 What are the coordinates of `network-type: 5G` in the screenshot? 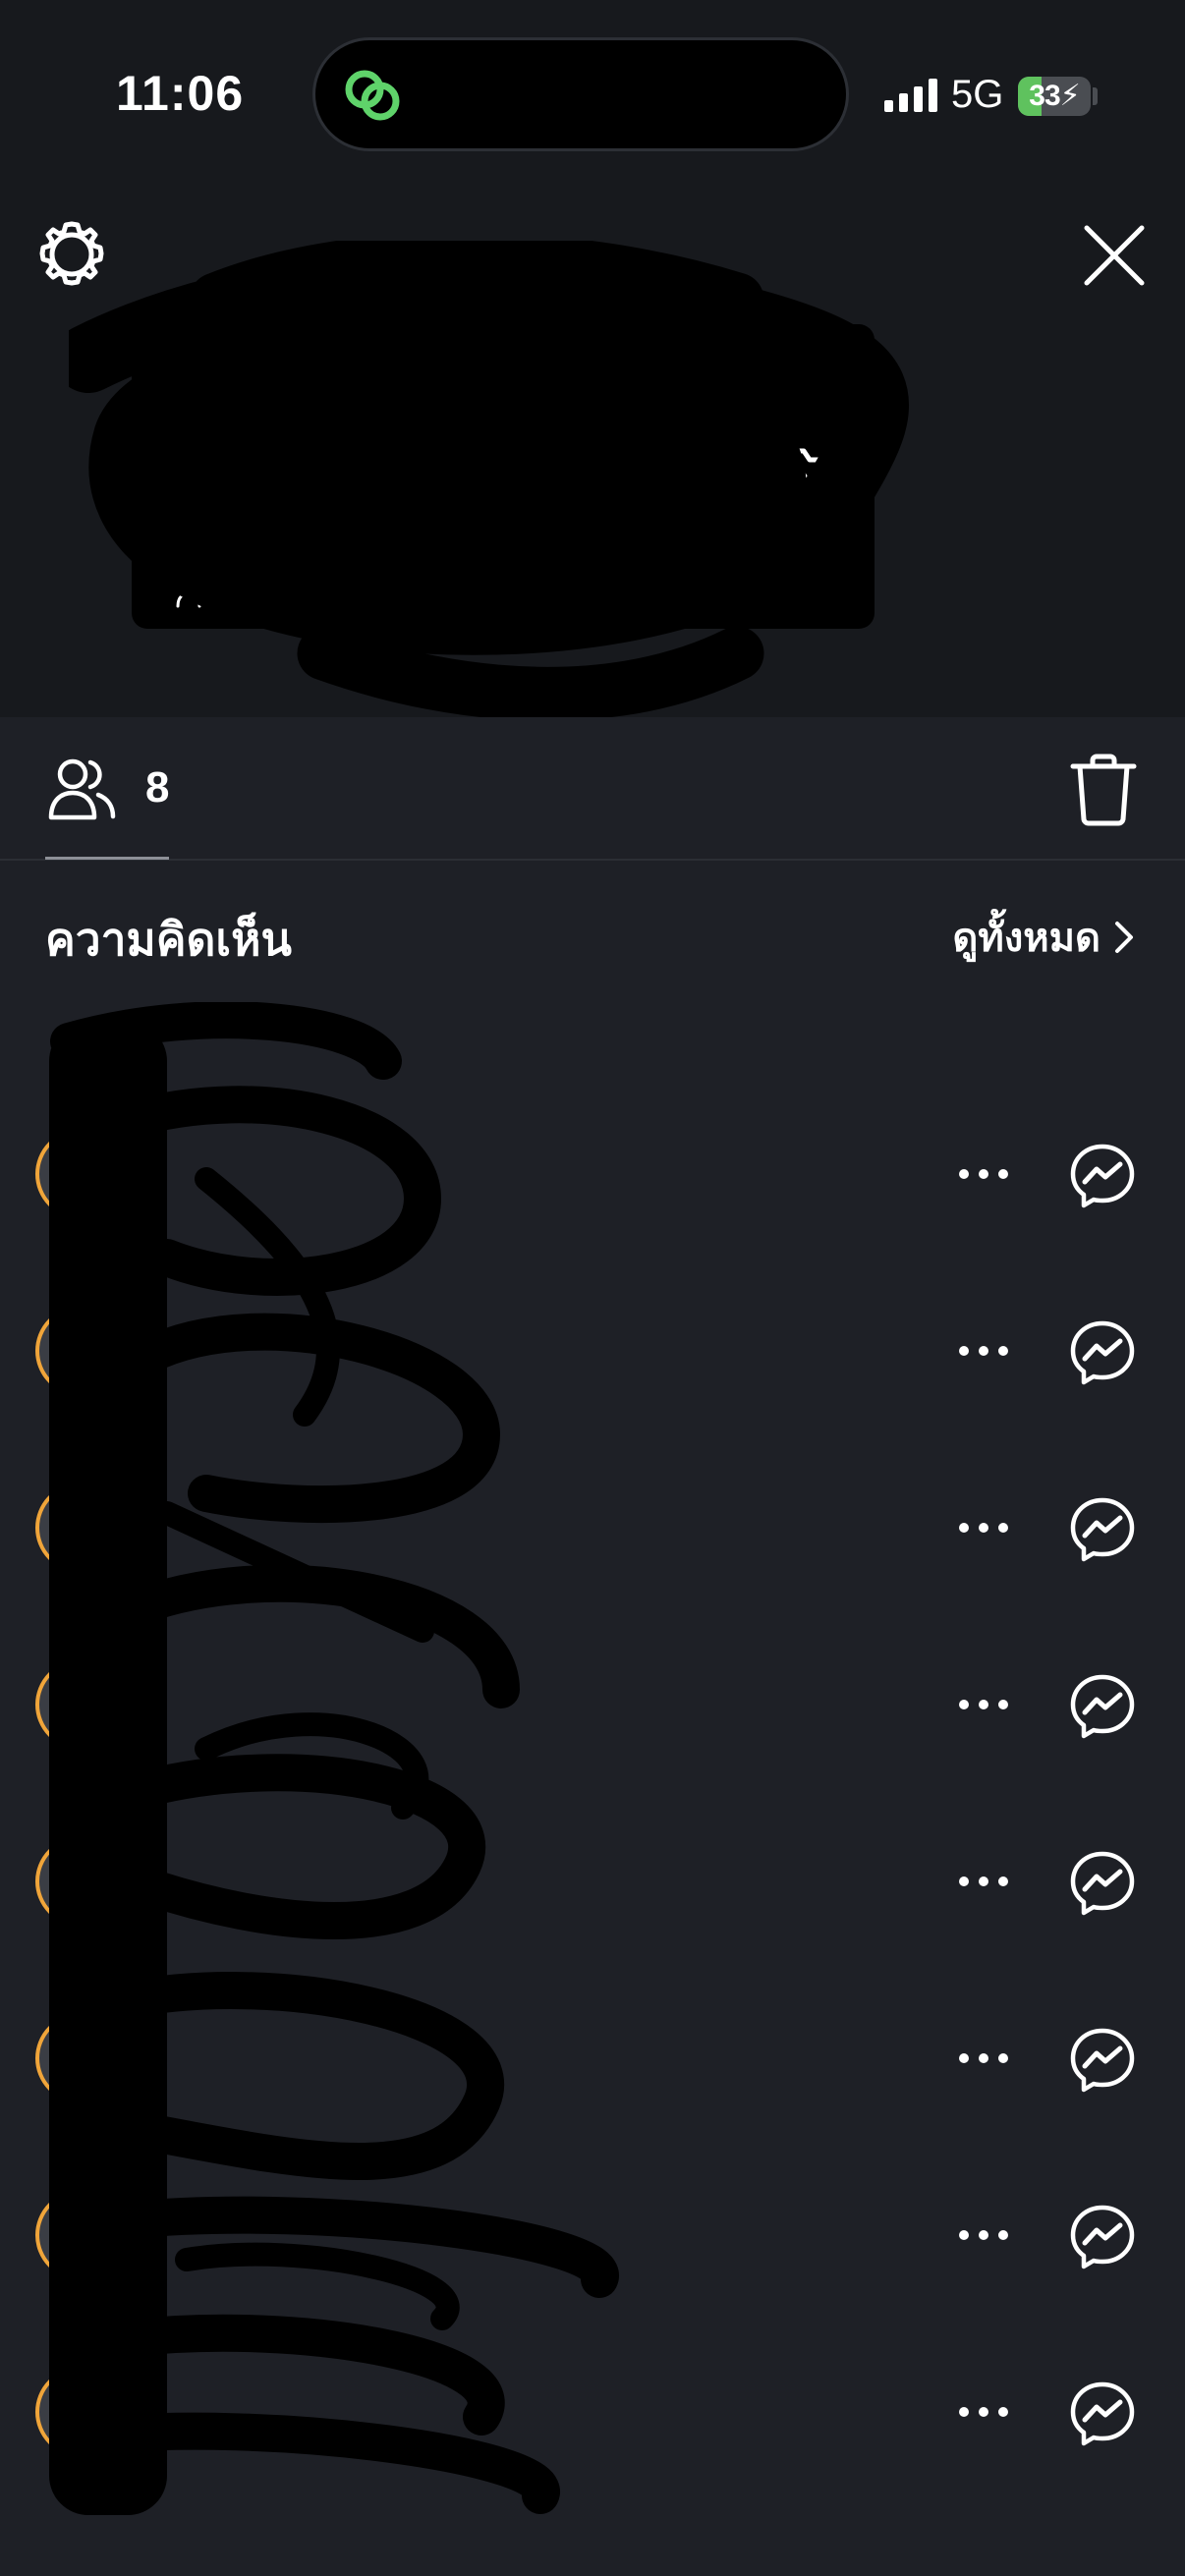 It's located at (978, 94).